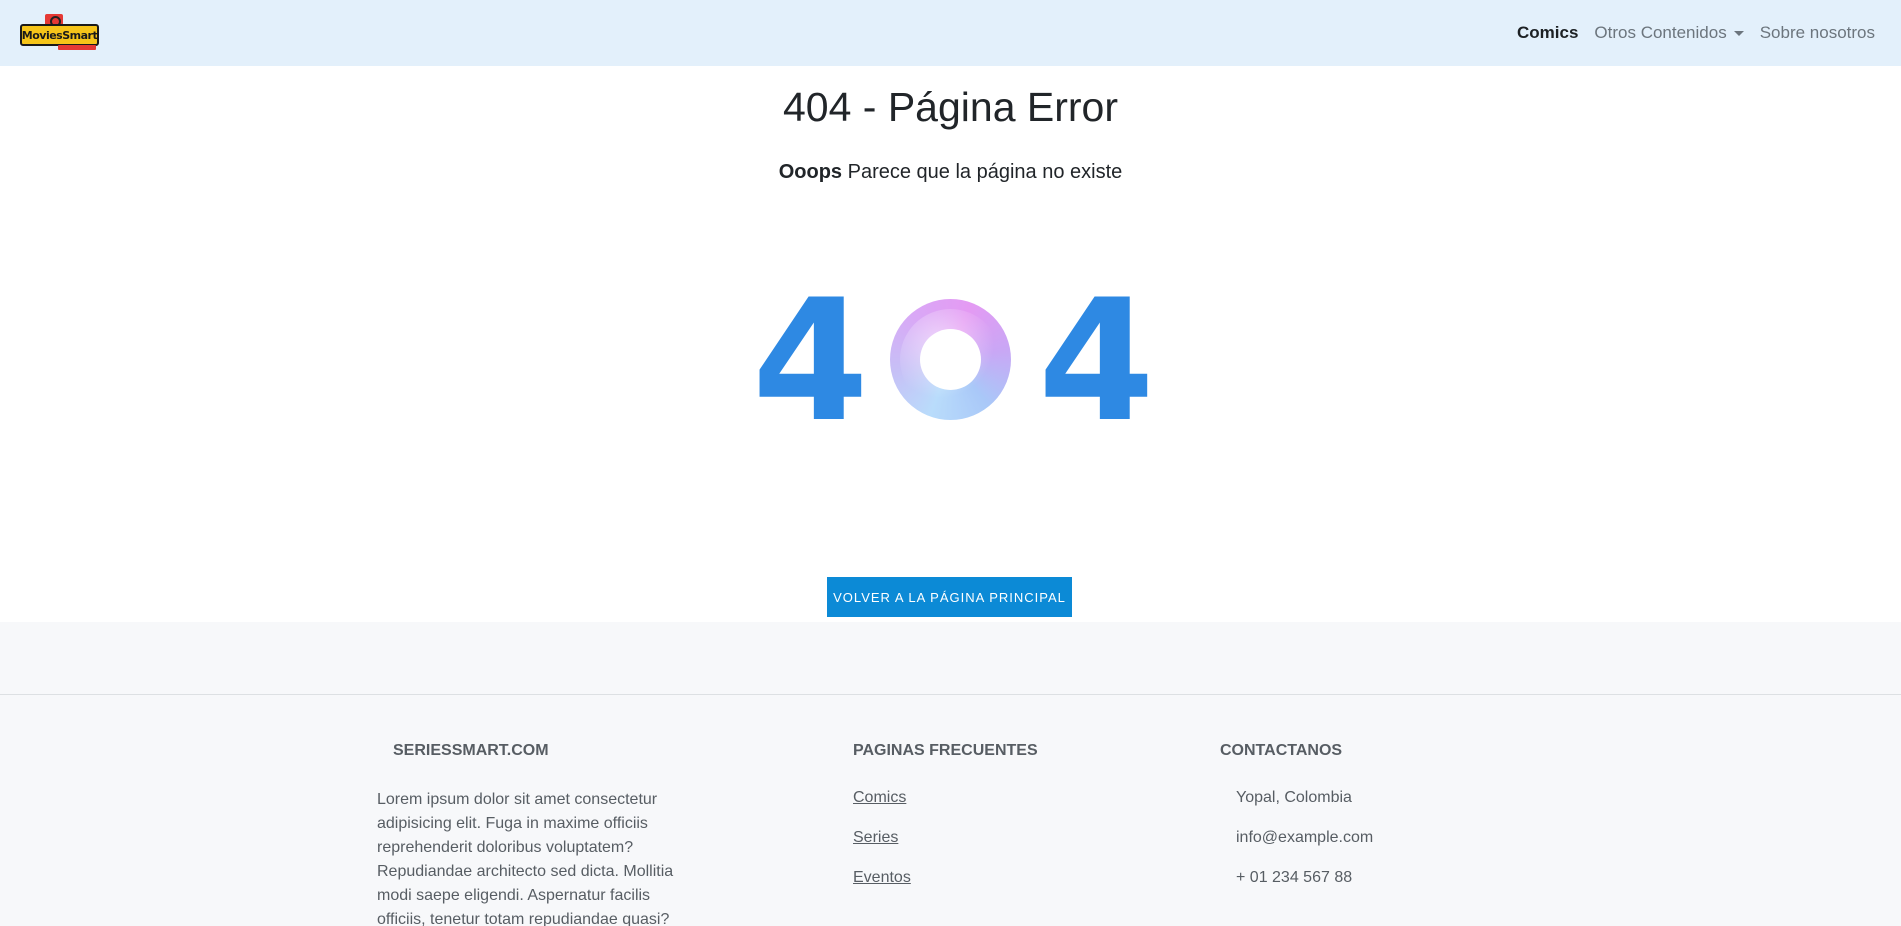 The width and height of the screenshot is (1901, 926). I want to click on digit-four-right: 4, so click(1096, 361).